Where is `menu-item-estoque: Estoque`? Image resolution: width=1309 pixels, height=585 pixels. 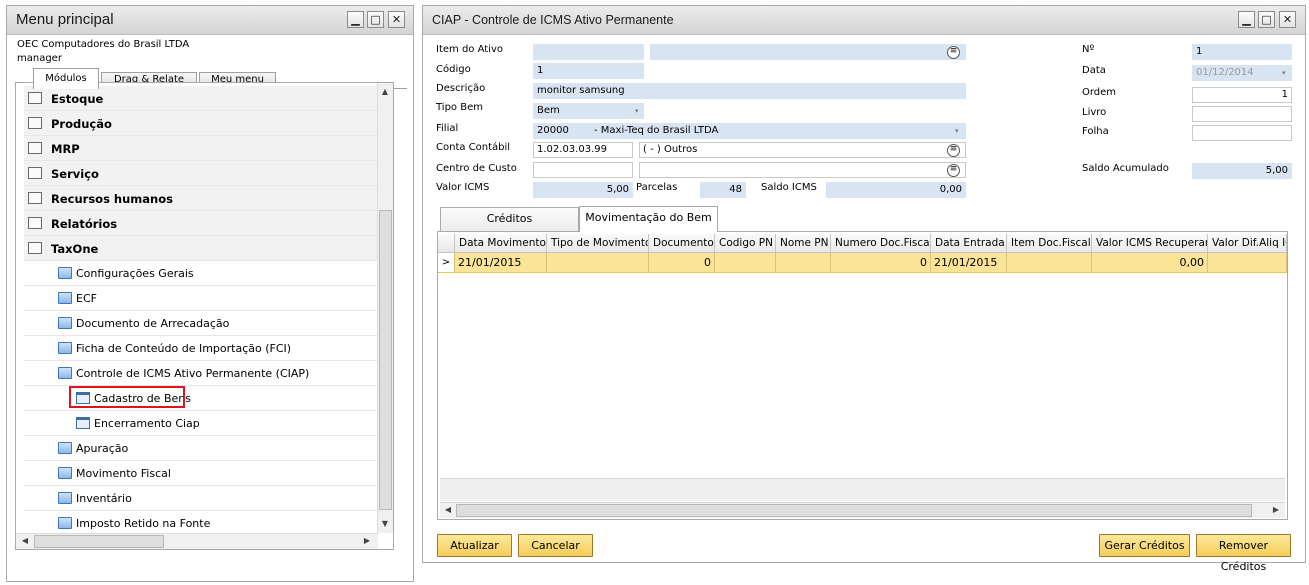
menu-item-estoque: Estoque is located at coordinates (200, 98).